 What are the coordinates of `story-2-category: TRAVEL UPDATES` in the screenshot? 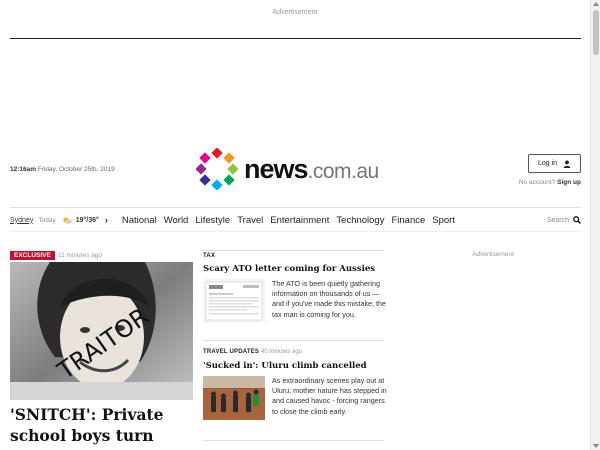 It's located at (231, 352).